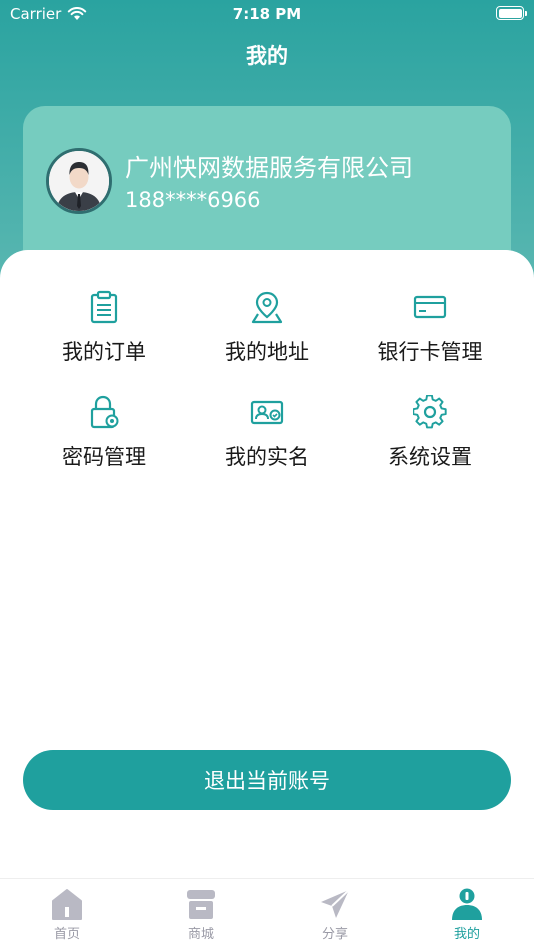 Image resolution: width=534 pixels, height=950 pixels. Describe the element at coordinates (466, 934) in the screenshot. I see `tab-label: 我的` at that location.